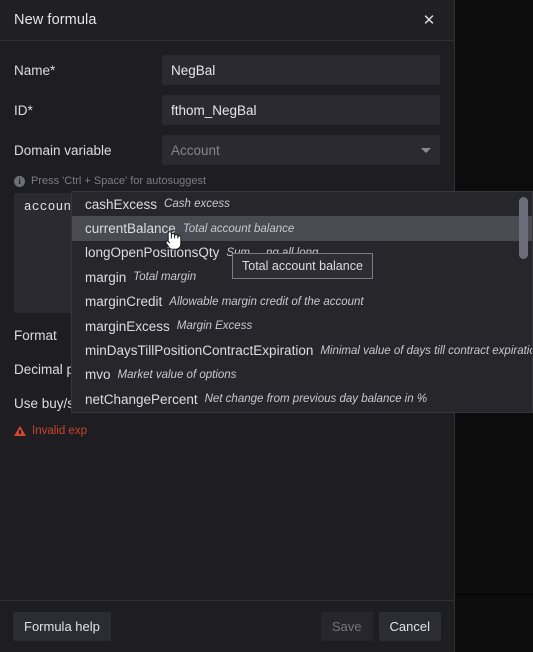  What do you see at coordinates (524, 303) in the screenshot?
I see `autosuggest-scrollbar-track` at bounding box center [524, 303].